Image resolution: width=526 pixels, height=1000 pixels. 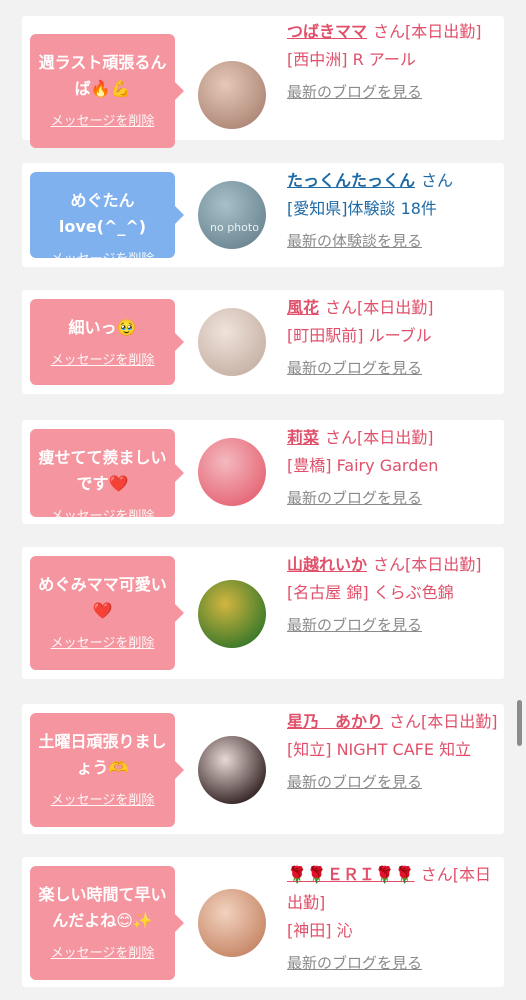 I want to click on message-text: めぐたんlove(^_^), so click(x=102, y=213).